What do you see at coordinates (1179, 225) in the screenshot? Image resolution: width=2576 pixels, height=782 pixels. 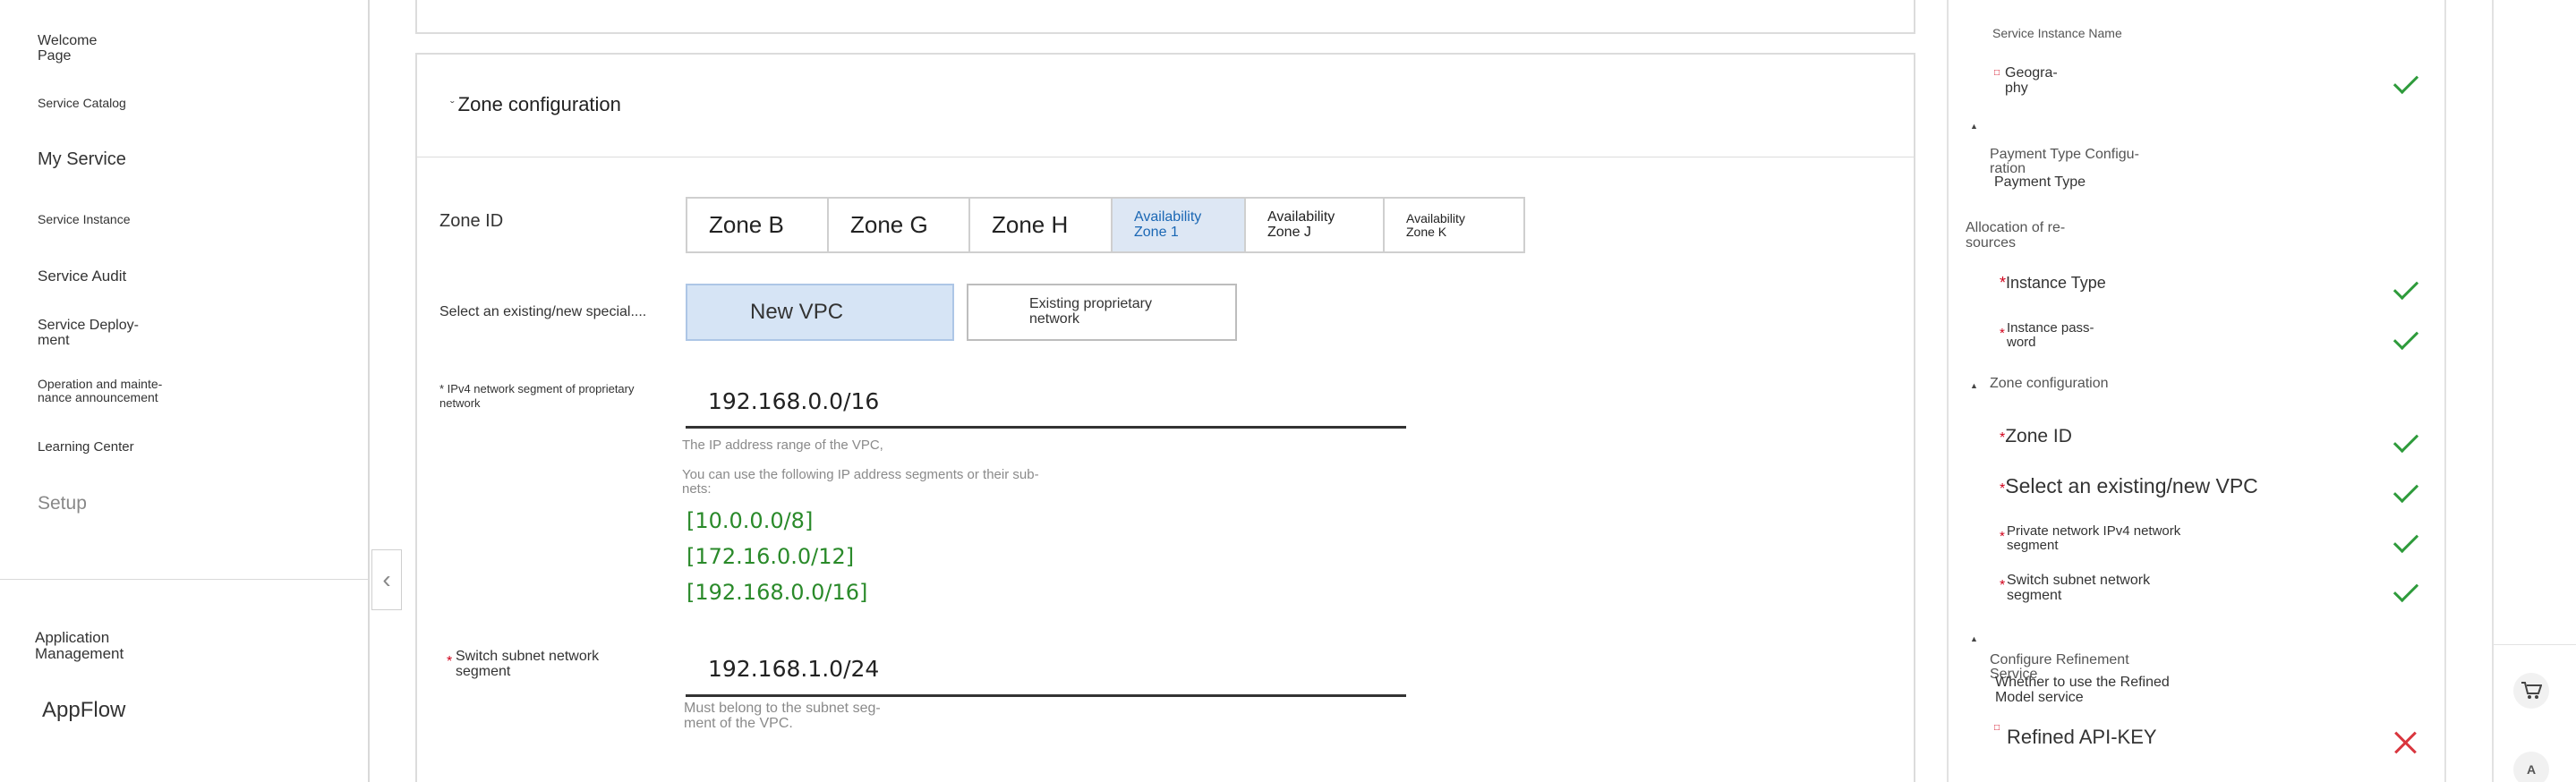 I see `zone-option-availability-1: Availability Zone 1` at bounding box center [1179, 225].